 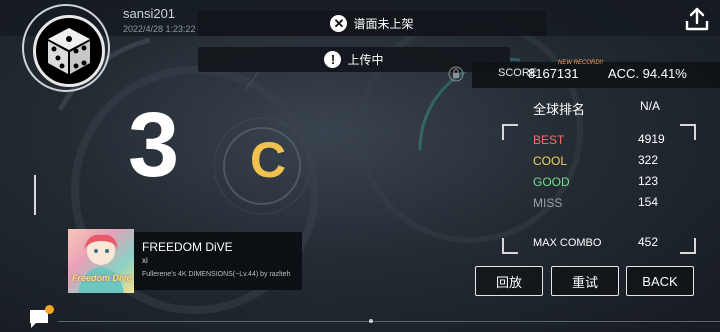 What do you see at coordinates (551, 182) in the screenshot?
I see `good-label: GOOD` at bounding box center [551, 182].